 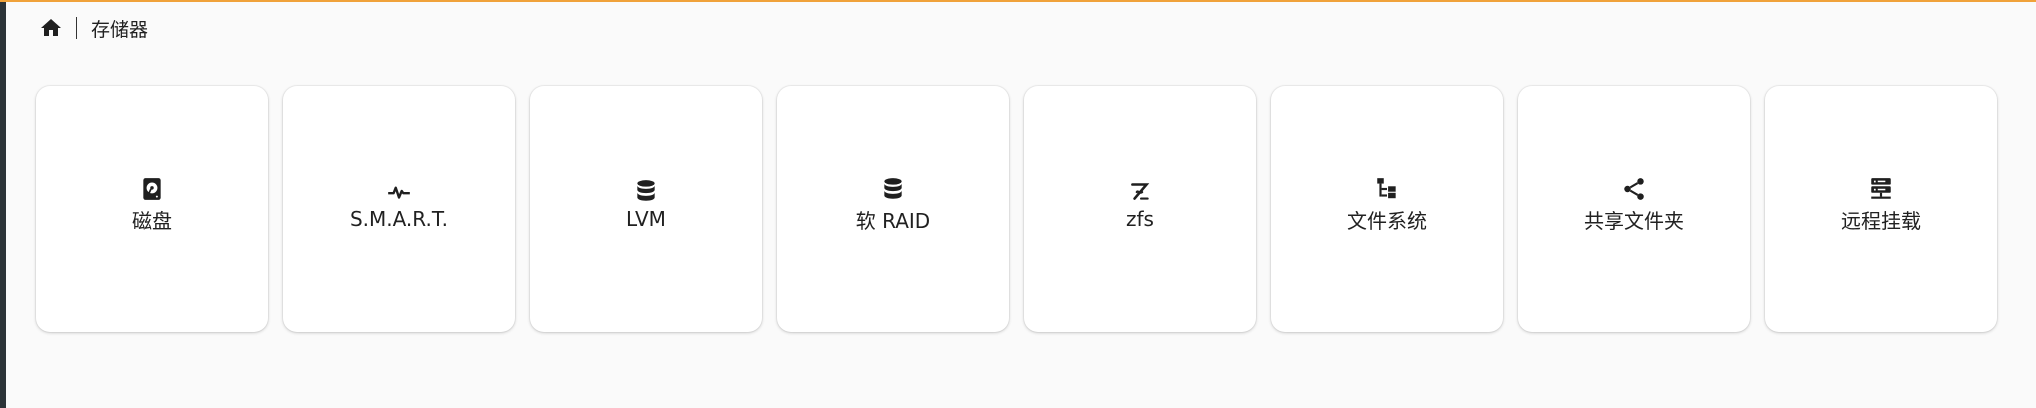 I want to click on tile-label: 文件系统, so click(x=1387, y=220).